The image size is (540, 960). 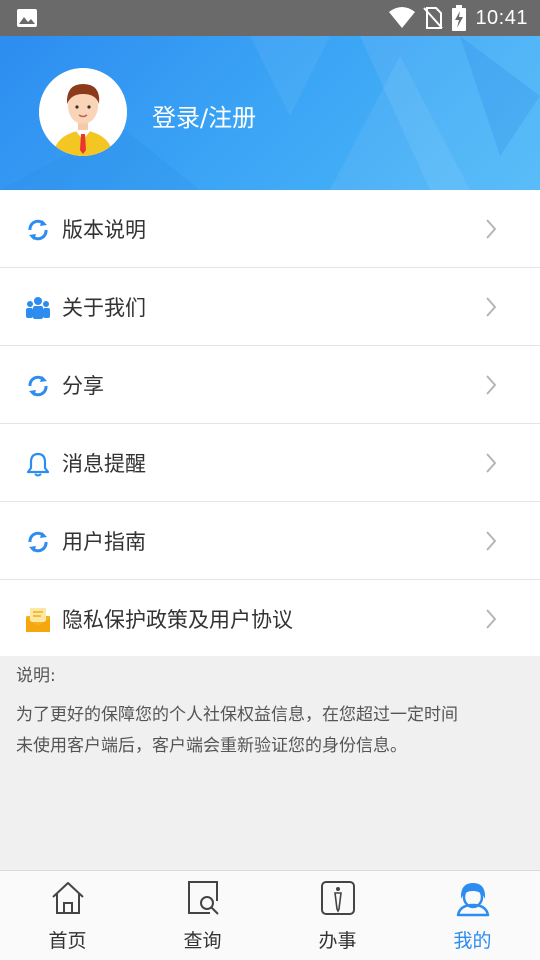 What do you see at coordinates (270, 463) in the screenshot?
I see `menu-item-message-reminder: 消息提醒` at bounding box center [270, 463].